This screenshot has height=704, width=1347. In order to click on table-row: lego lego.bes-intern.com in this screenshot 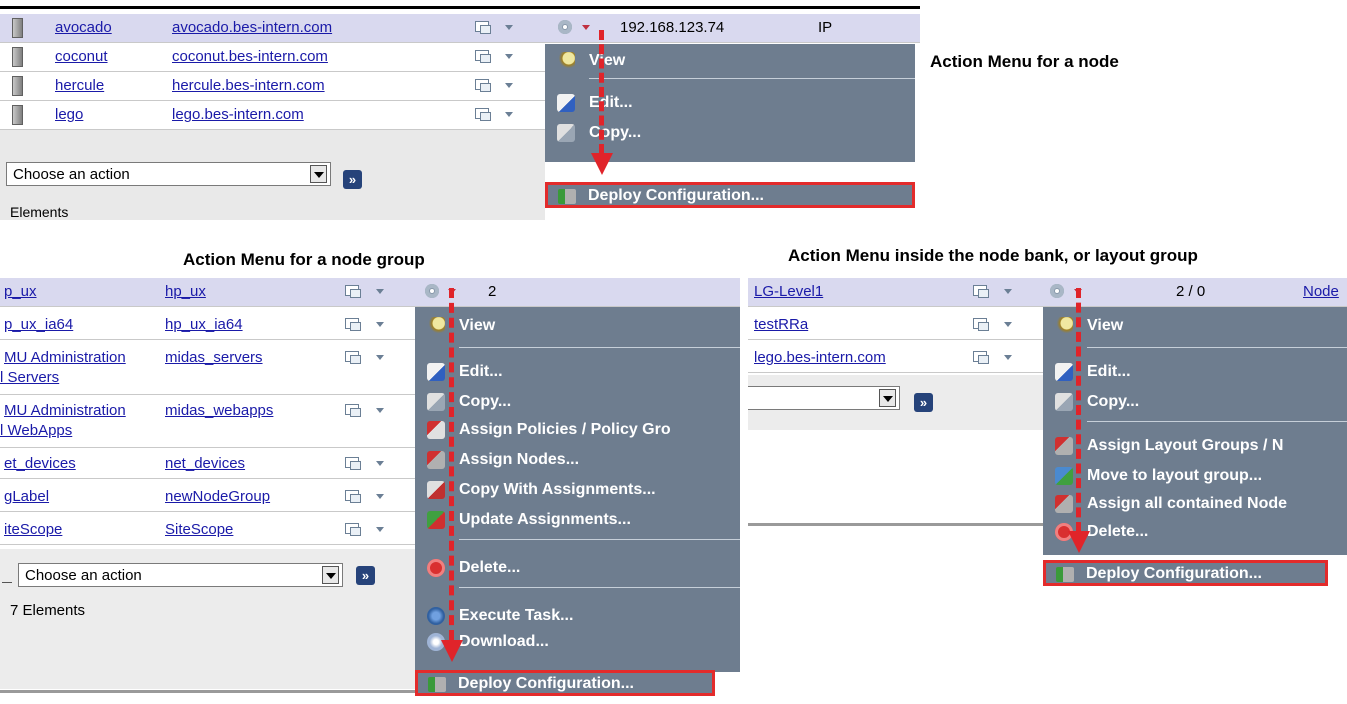, I will do `click(272, 115)`.